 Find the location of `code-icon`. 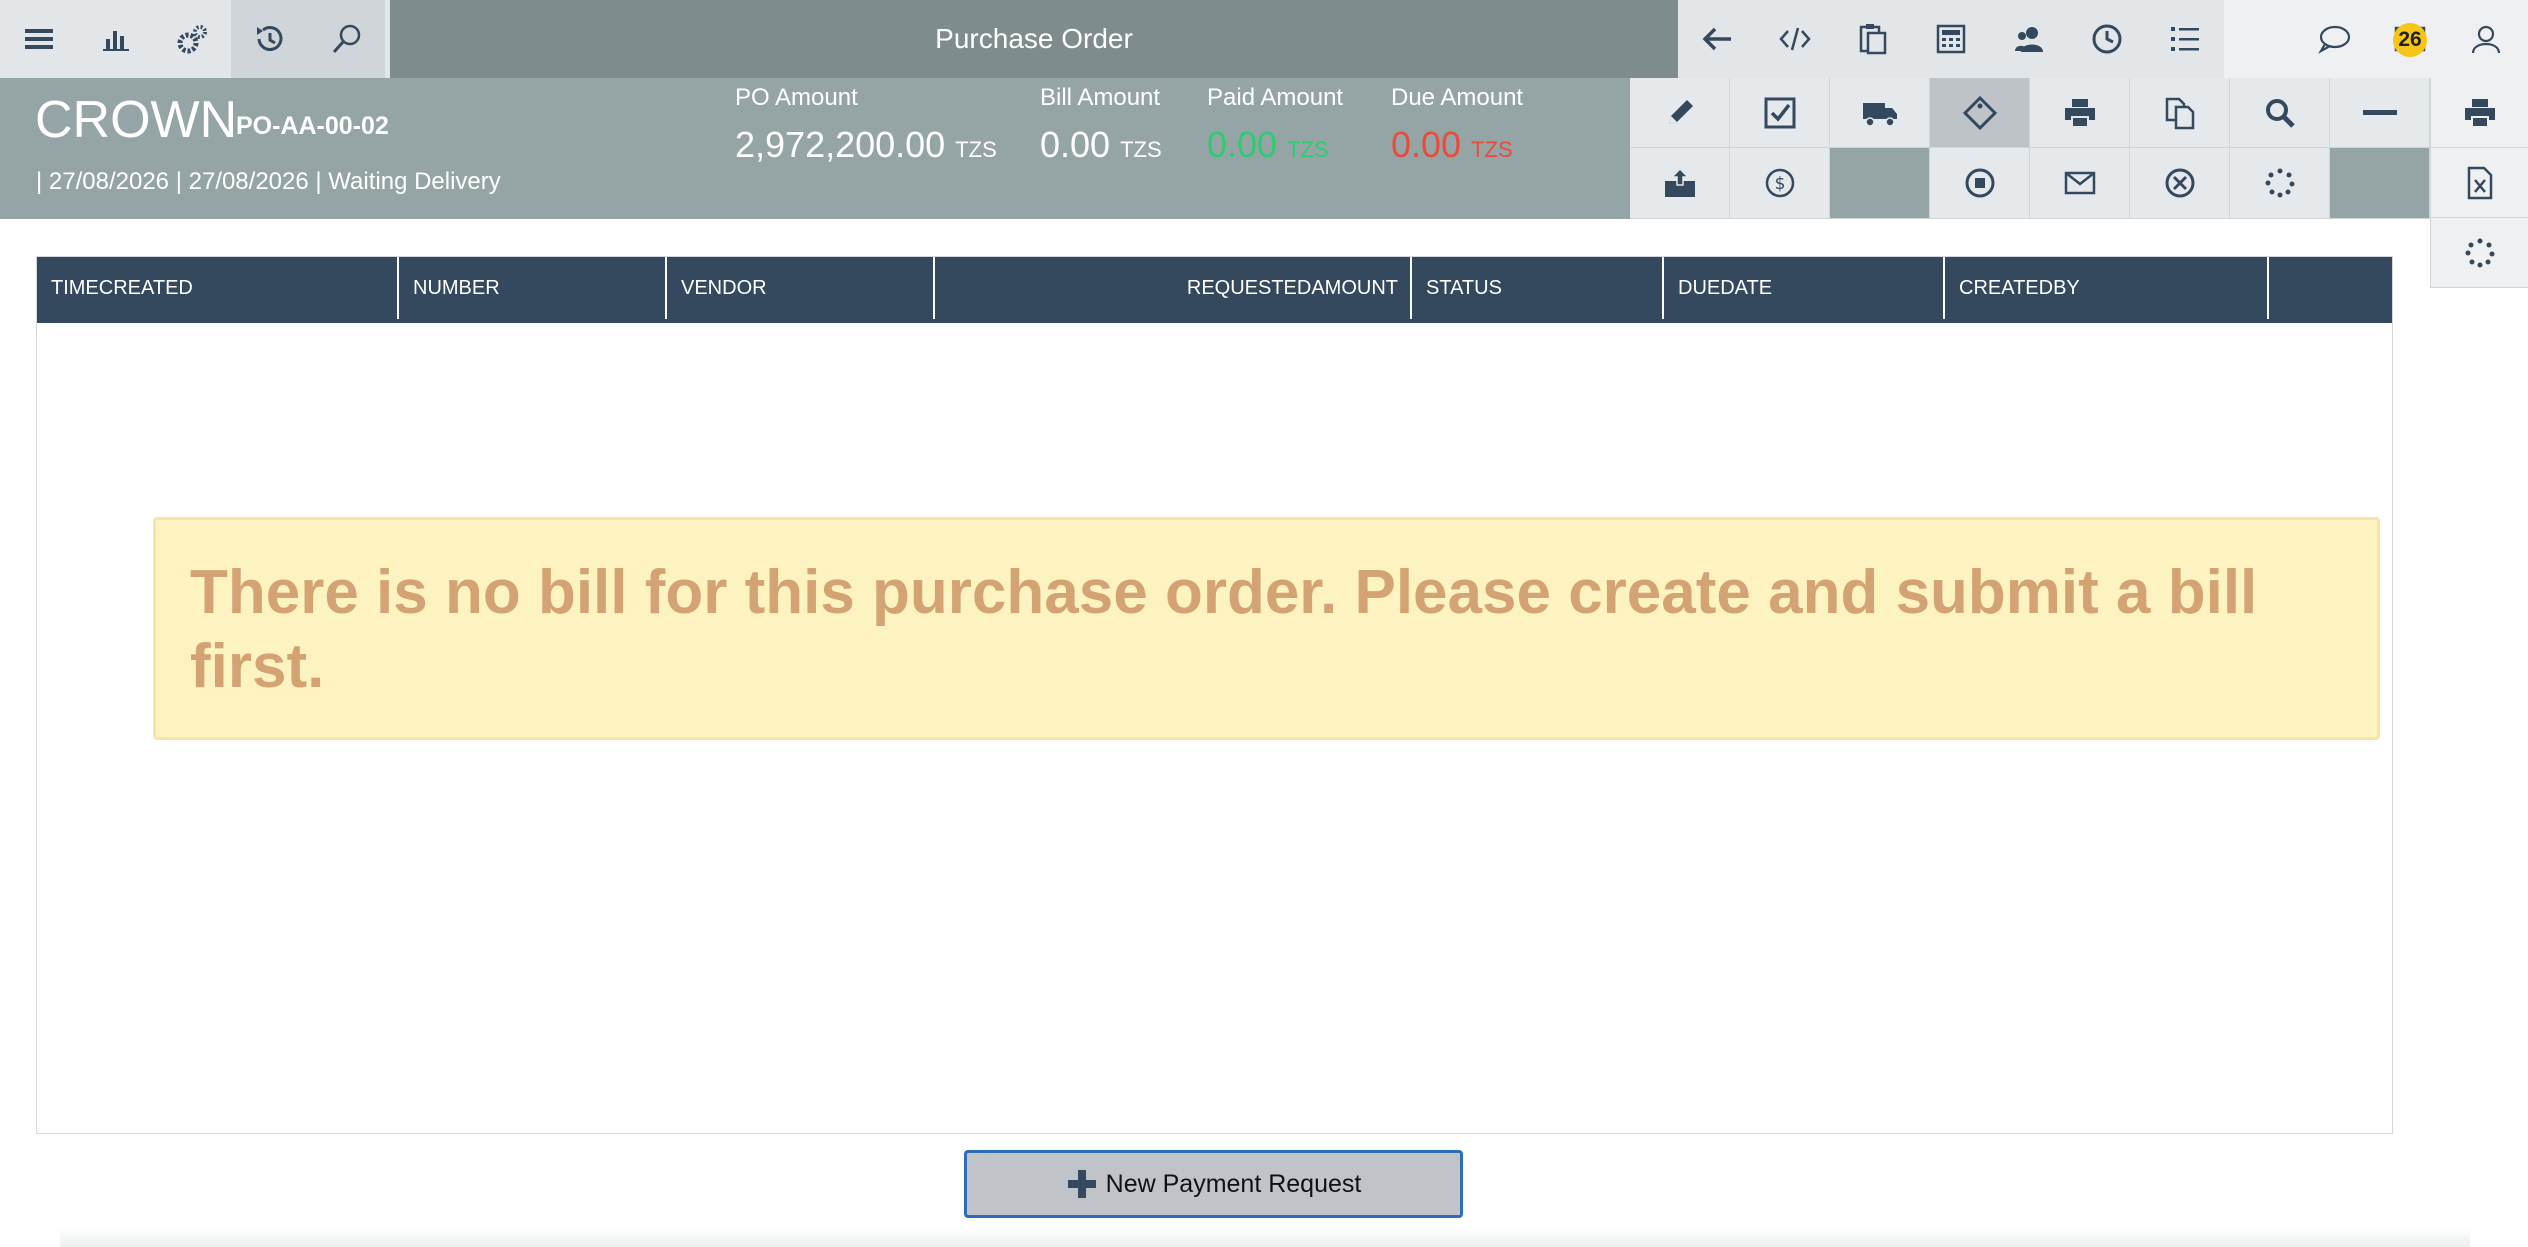

code-icon is located at coordinates (1795, 39).